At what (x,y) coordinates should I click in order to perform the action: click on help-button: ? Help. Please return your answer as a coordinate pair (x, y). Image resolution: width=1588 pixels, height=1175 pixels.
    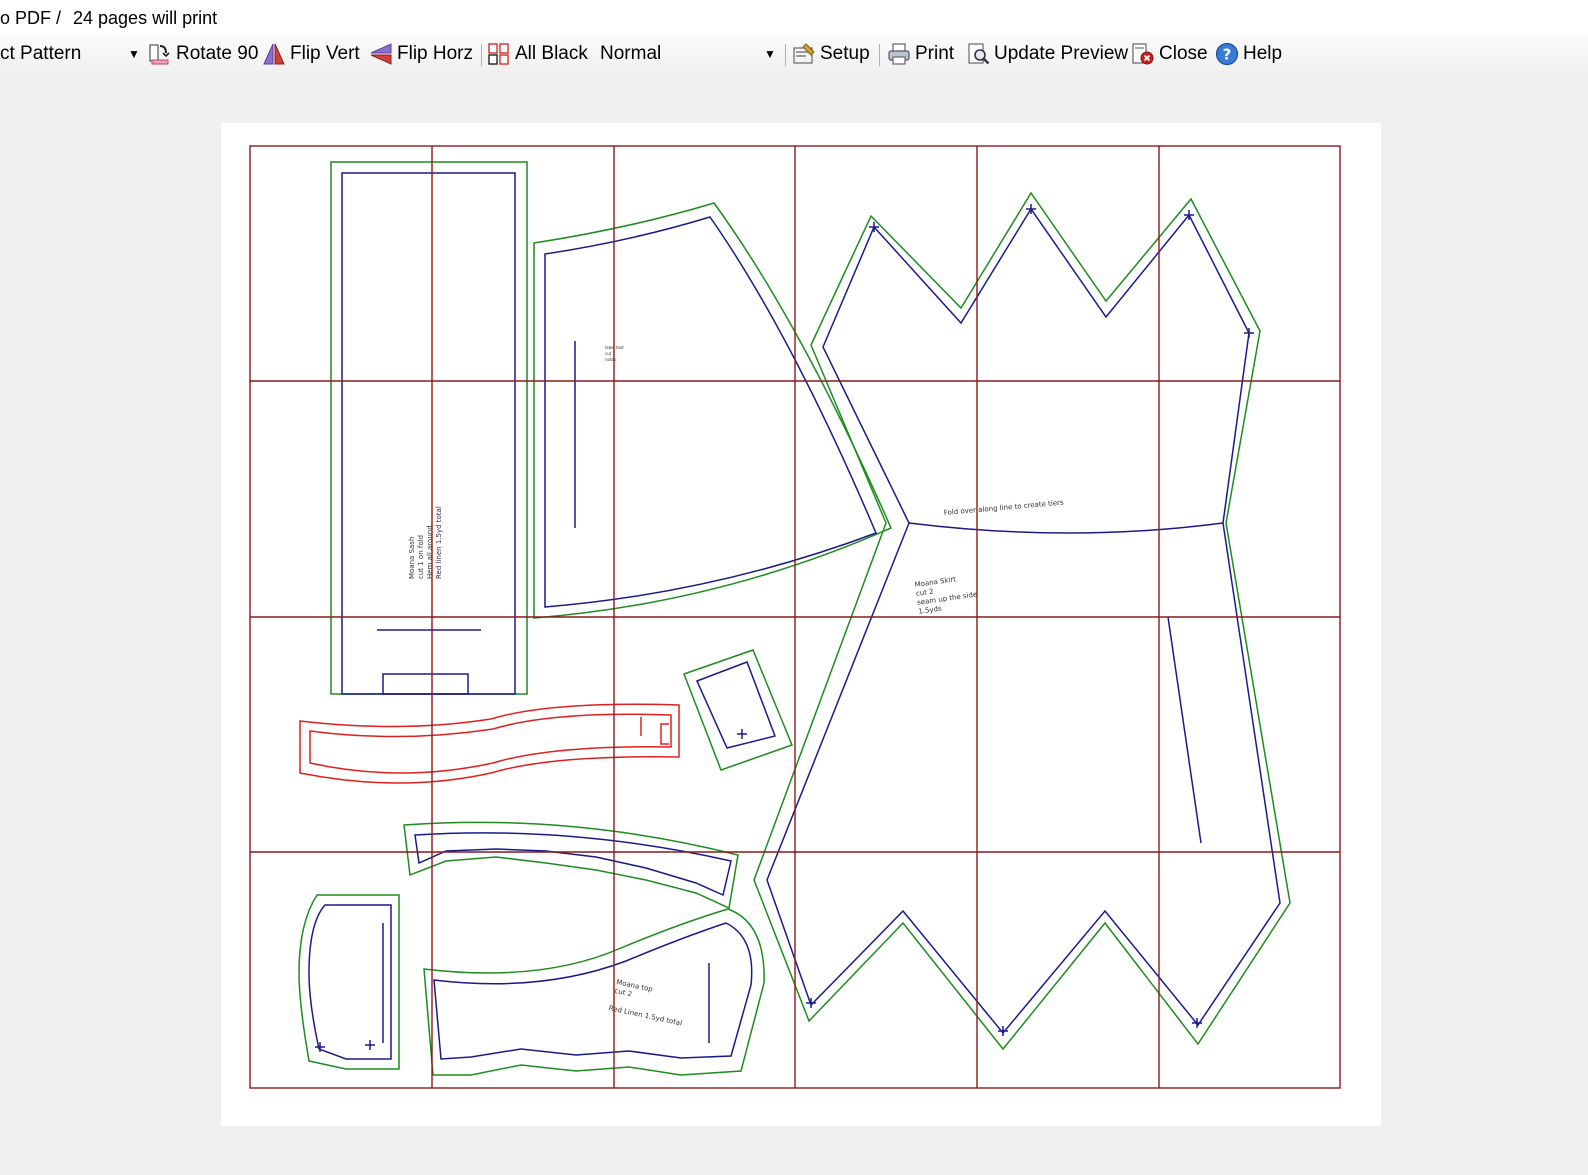
    Looking at the image, I should click on (1248, 54).